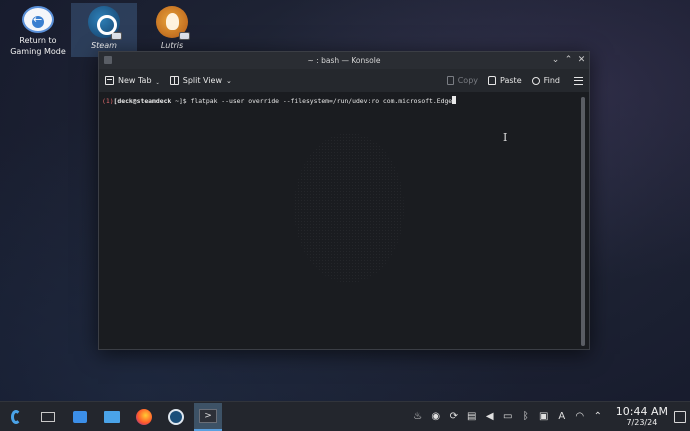 Image resolution: width=690 pixels, height=431 pixels. I want to click on task-manager-icon, so click(48, 416).